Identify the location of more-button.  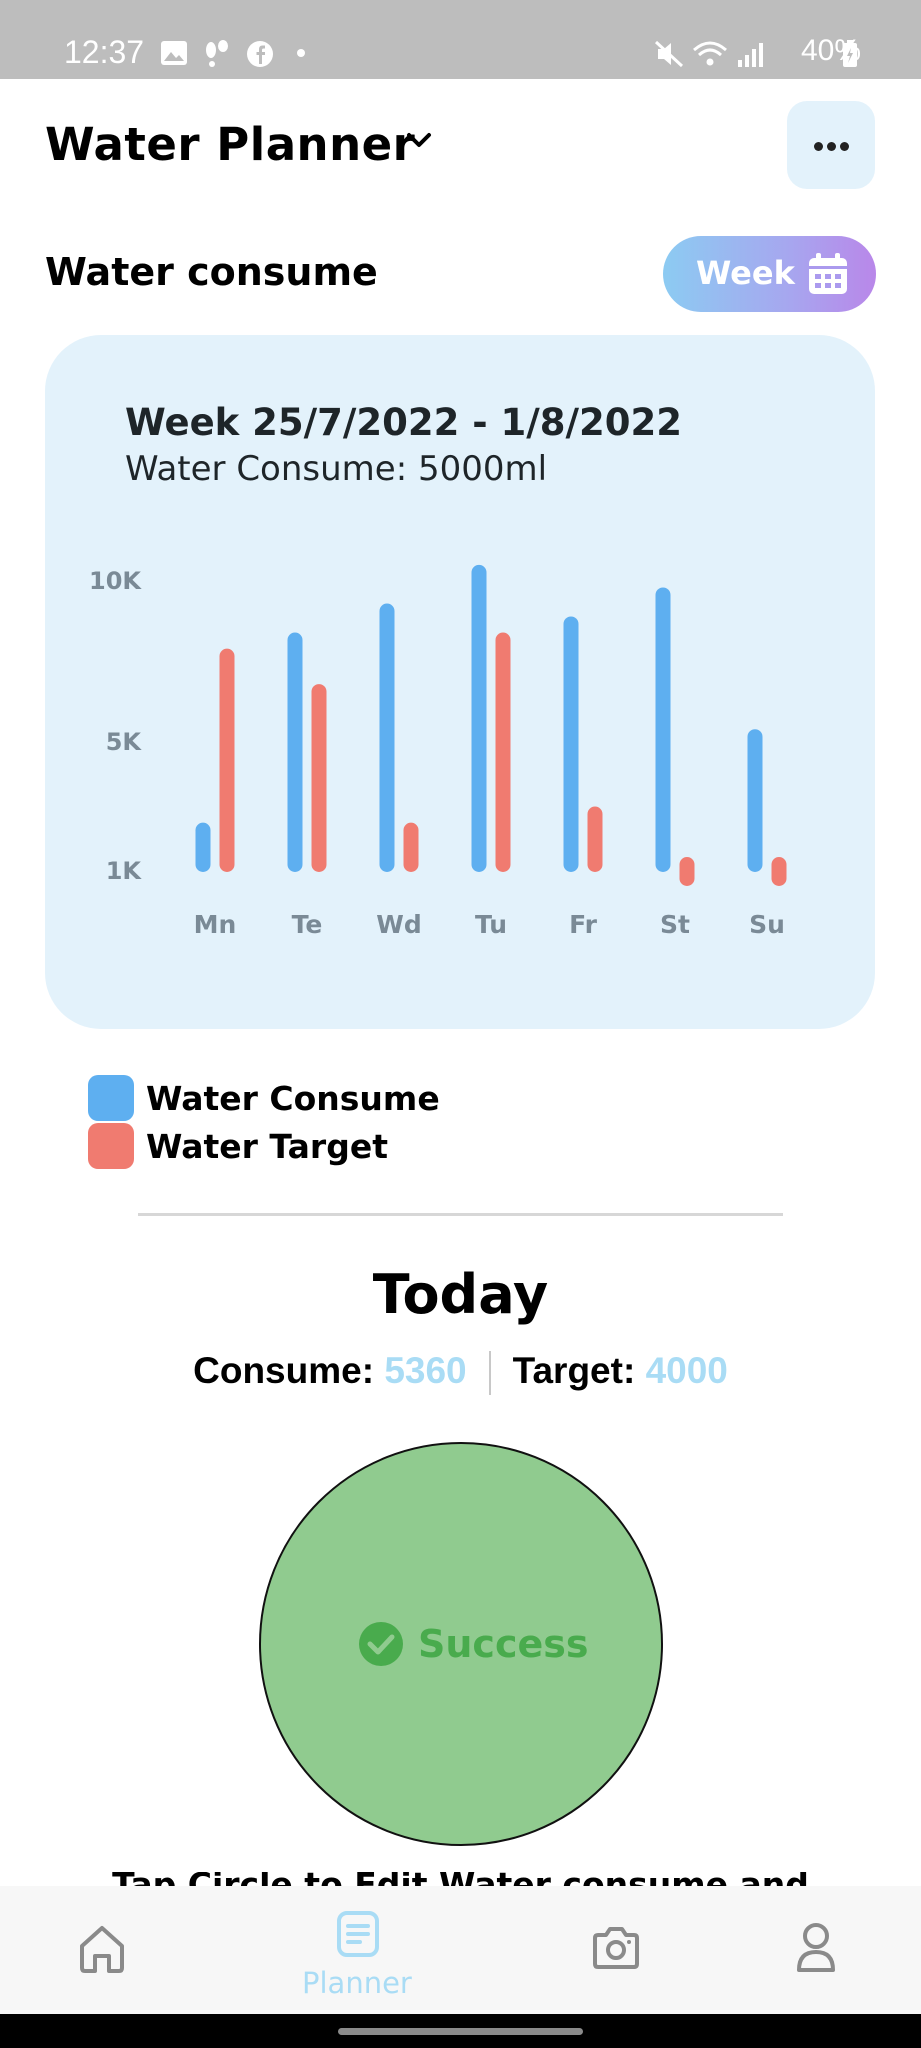
(831, 145).